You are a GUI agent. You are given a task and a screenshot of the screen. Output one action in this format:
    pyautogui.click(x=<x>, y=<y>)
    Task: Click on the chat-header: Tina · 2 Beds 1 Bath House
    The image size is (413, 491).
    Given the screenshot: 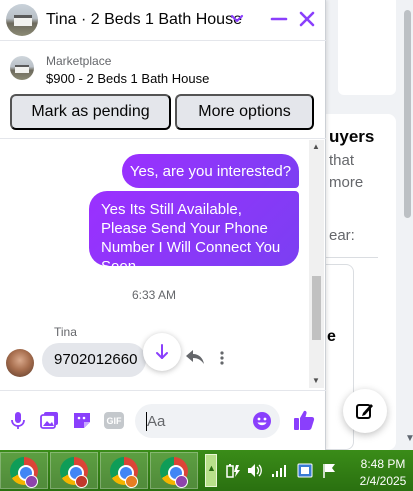 What is the action you would take?
    pyautogui.click(x=163, y=20)
    